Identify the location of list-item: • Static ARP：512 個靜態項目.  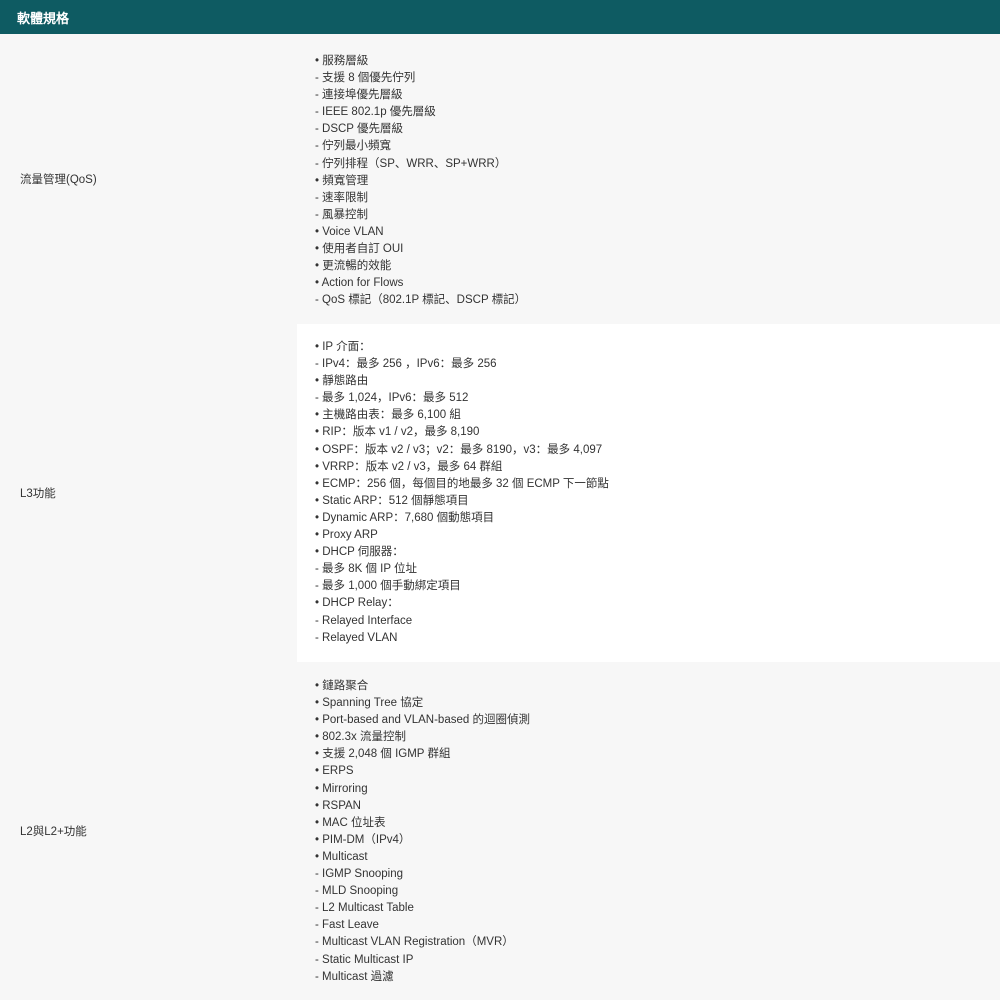
(392, 500).